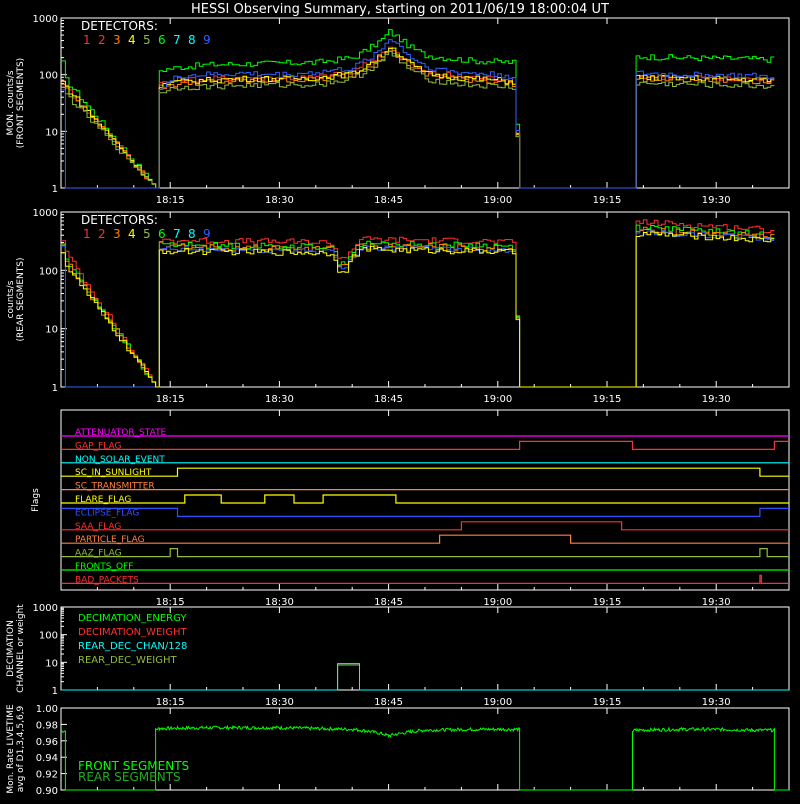 Image resolution: width=800 pixels, height=804 pixels. I want to click on front-x-tick-label: 19:15, so click(607, 200).